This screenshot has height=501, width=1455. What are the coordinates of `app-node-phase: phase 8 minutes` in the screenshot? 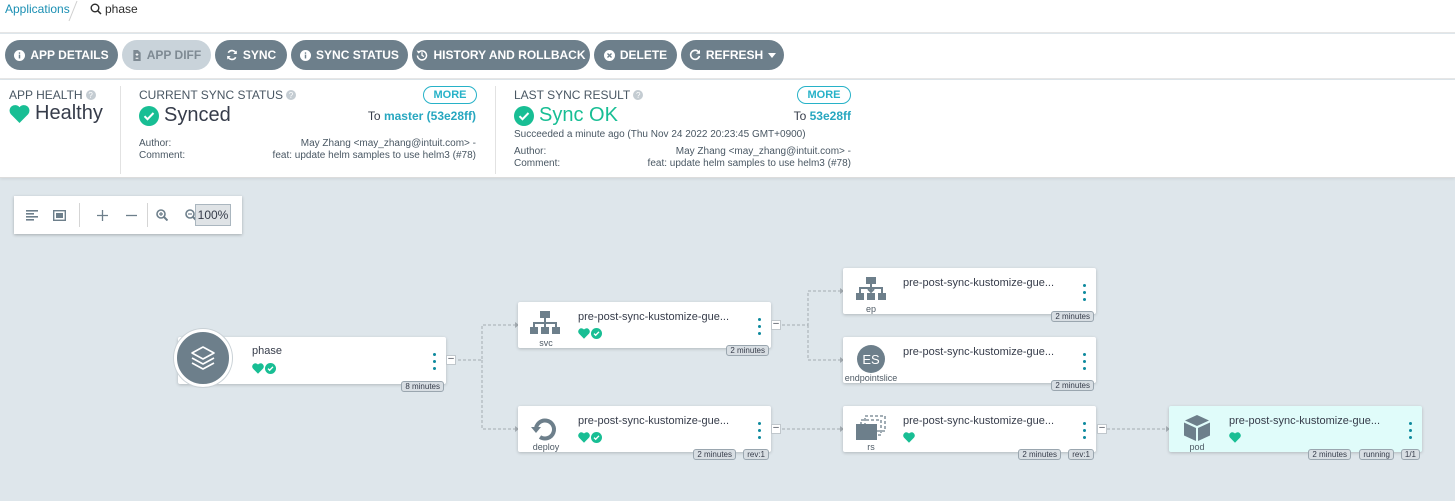 It's located at (310, 360).